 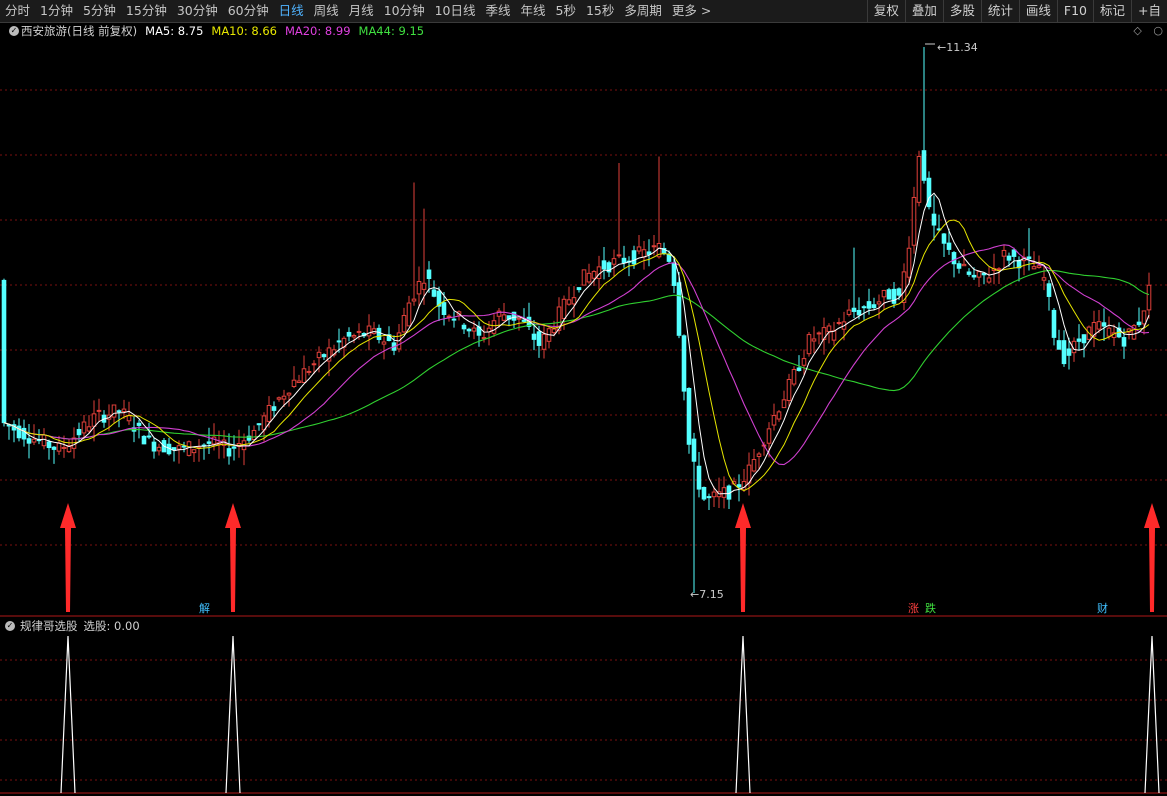 What do you see at coordinates (455, 11) in the screenshot?
I see `timeframe-10: 10日线` at bounding box center [455, 11].